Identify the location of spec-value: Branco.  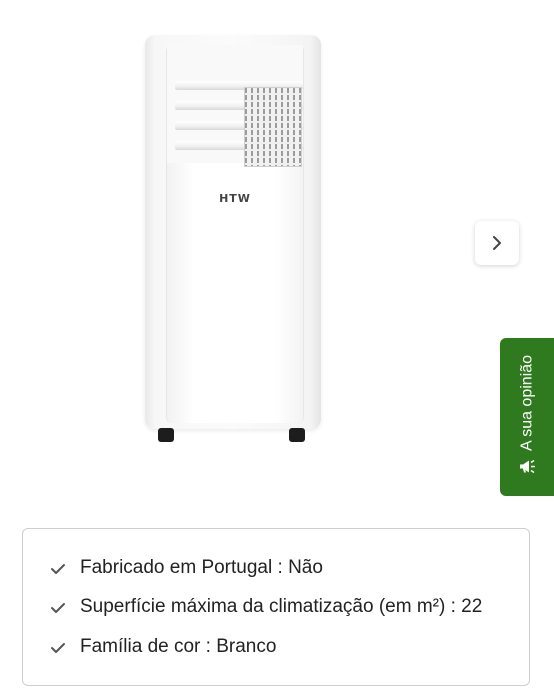
(246, 646).